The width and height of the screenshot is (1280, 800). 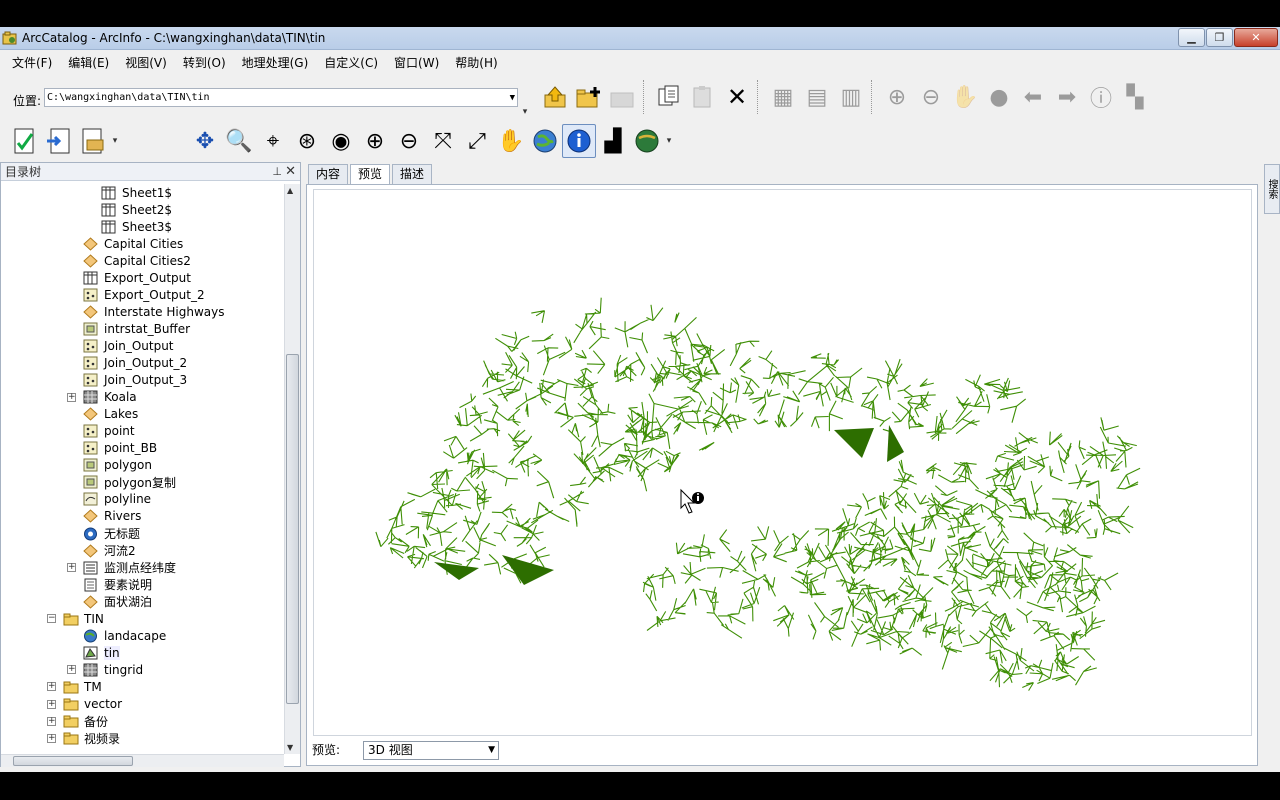 I want to click on navigate-button: ✥, so click(x=205, y=141).